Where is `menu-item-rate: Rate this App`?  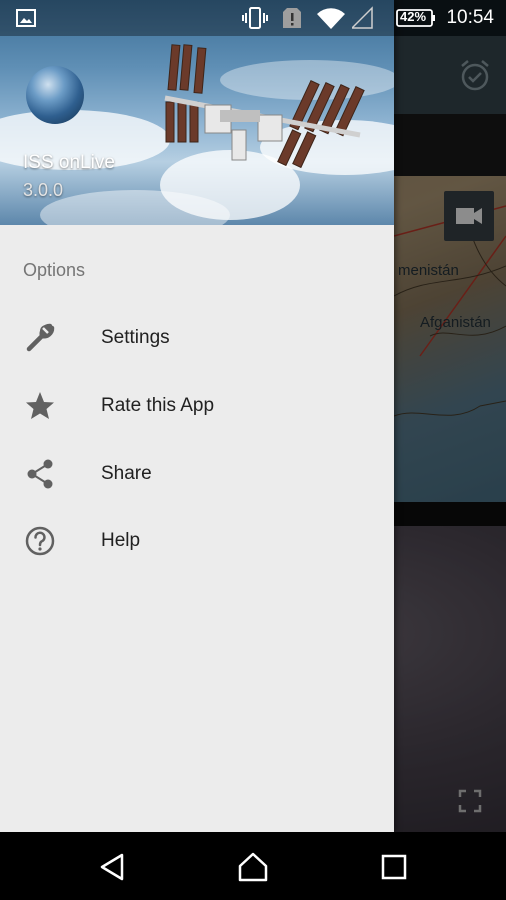 menu-item-rate: Rate this App is located at coordinates (197, 406).